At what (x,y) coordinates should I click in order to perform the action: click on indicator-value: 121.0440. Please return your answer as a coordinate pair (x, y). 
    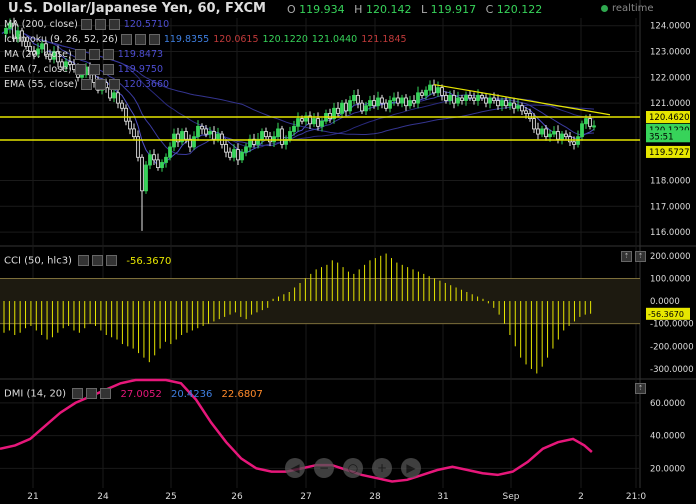
    Looking at the image, I should click on (334, 39).